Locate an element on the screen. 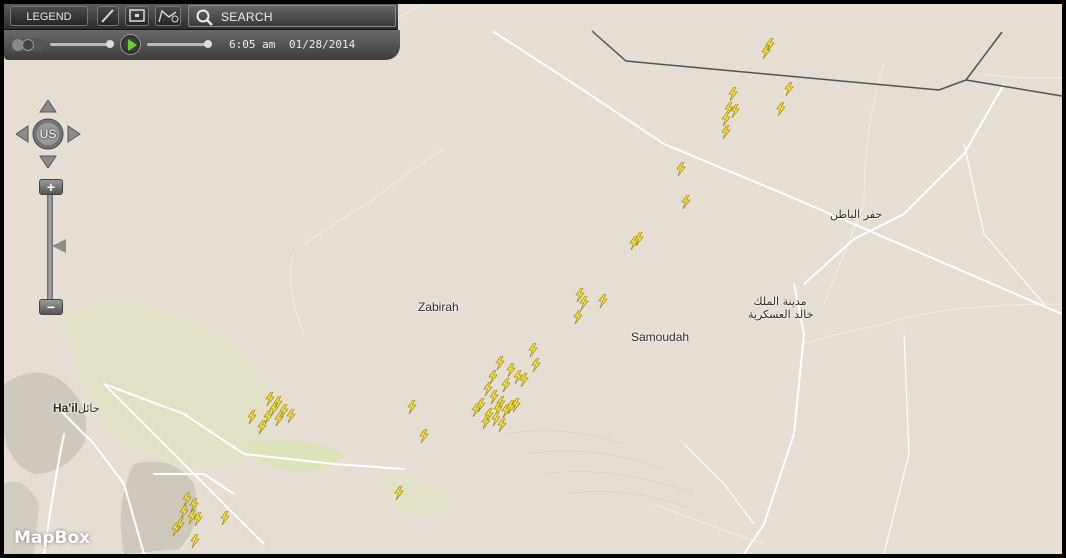 This screenshot has height=558, width=1066. top-toolbar: LEGEND SEARCH is located at coordinates (201, 17).